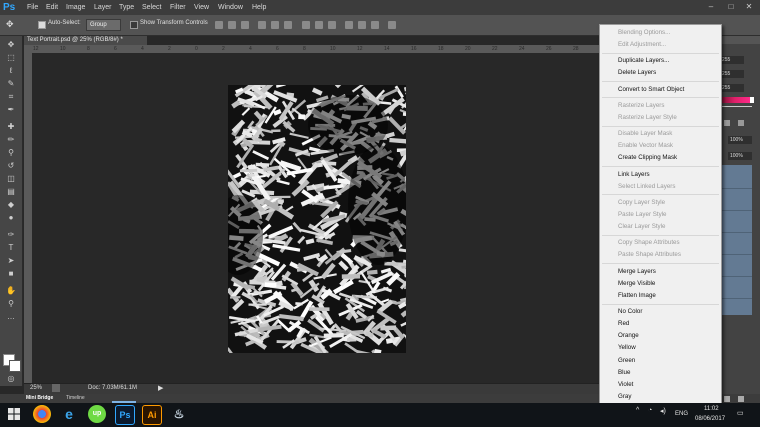 This screenshot has height=427, width=760. I want to click on quick-mask-icon: ◎, so click(11, 379).